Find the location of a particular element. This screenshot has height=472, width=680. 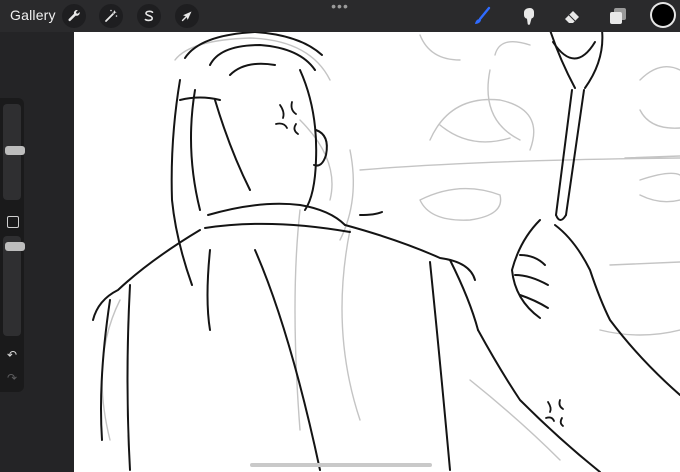

more-options-handle: ••• is located at coordinates (340, 6).